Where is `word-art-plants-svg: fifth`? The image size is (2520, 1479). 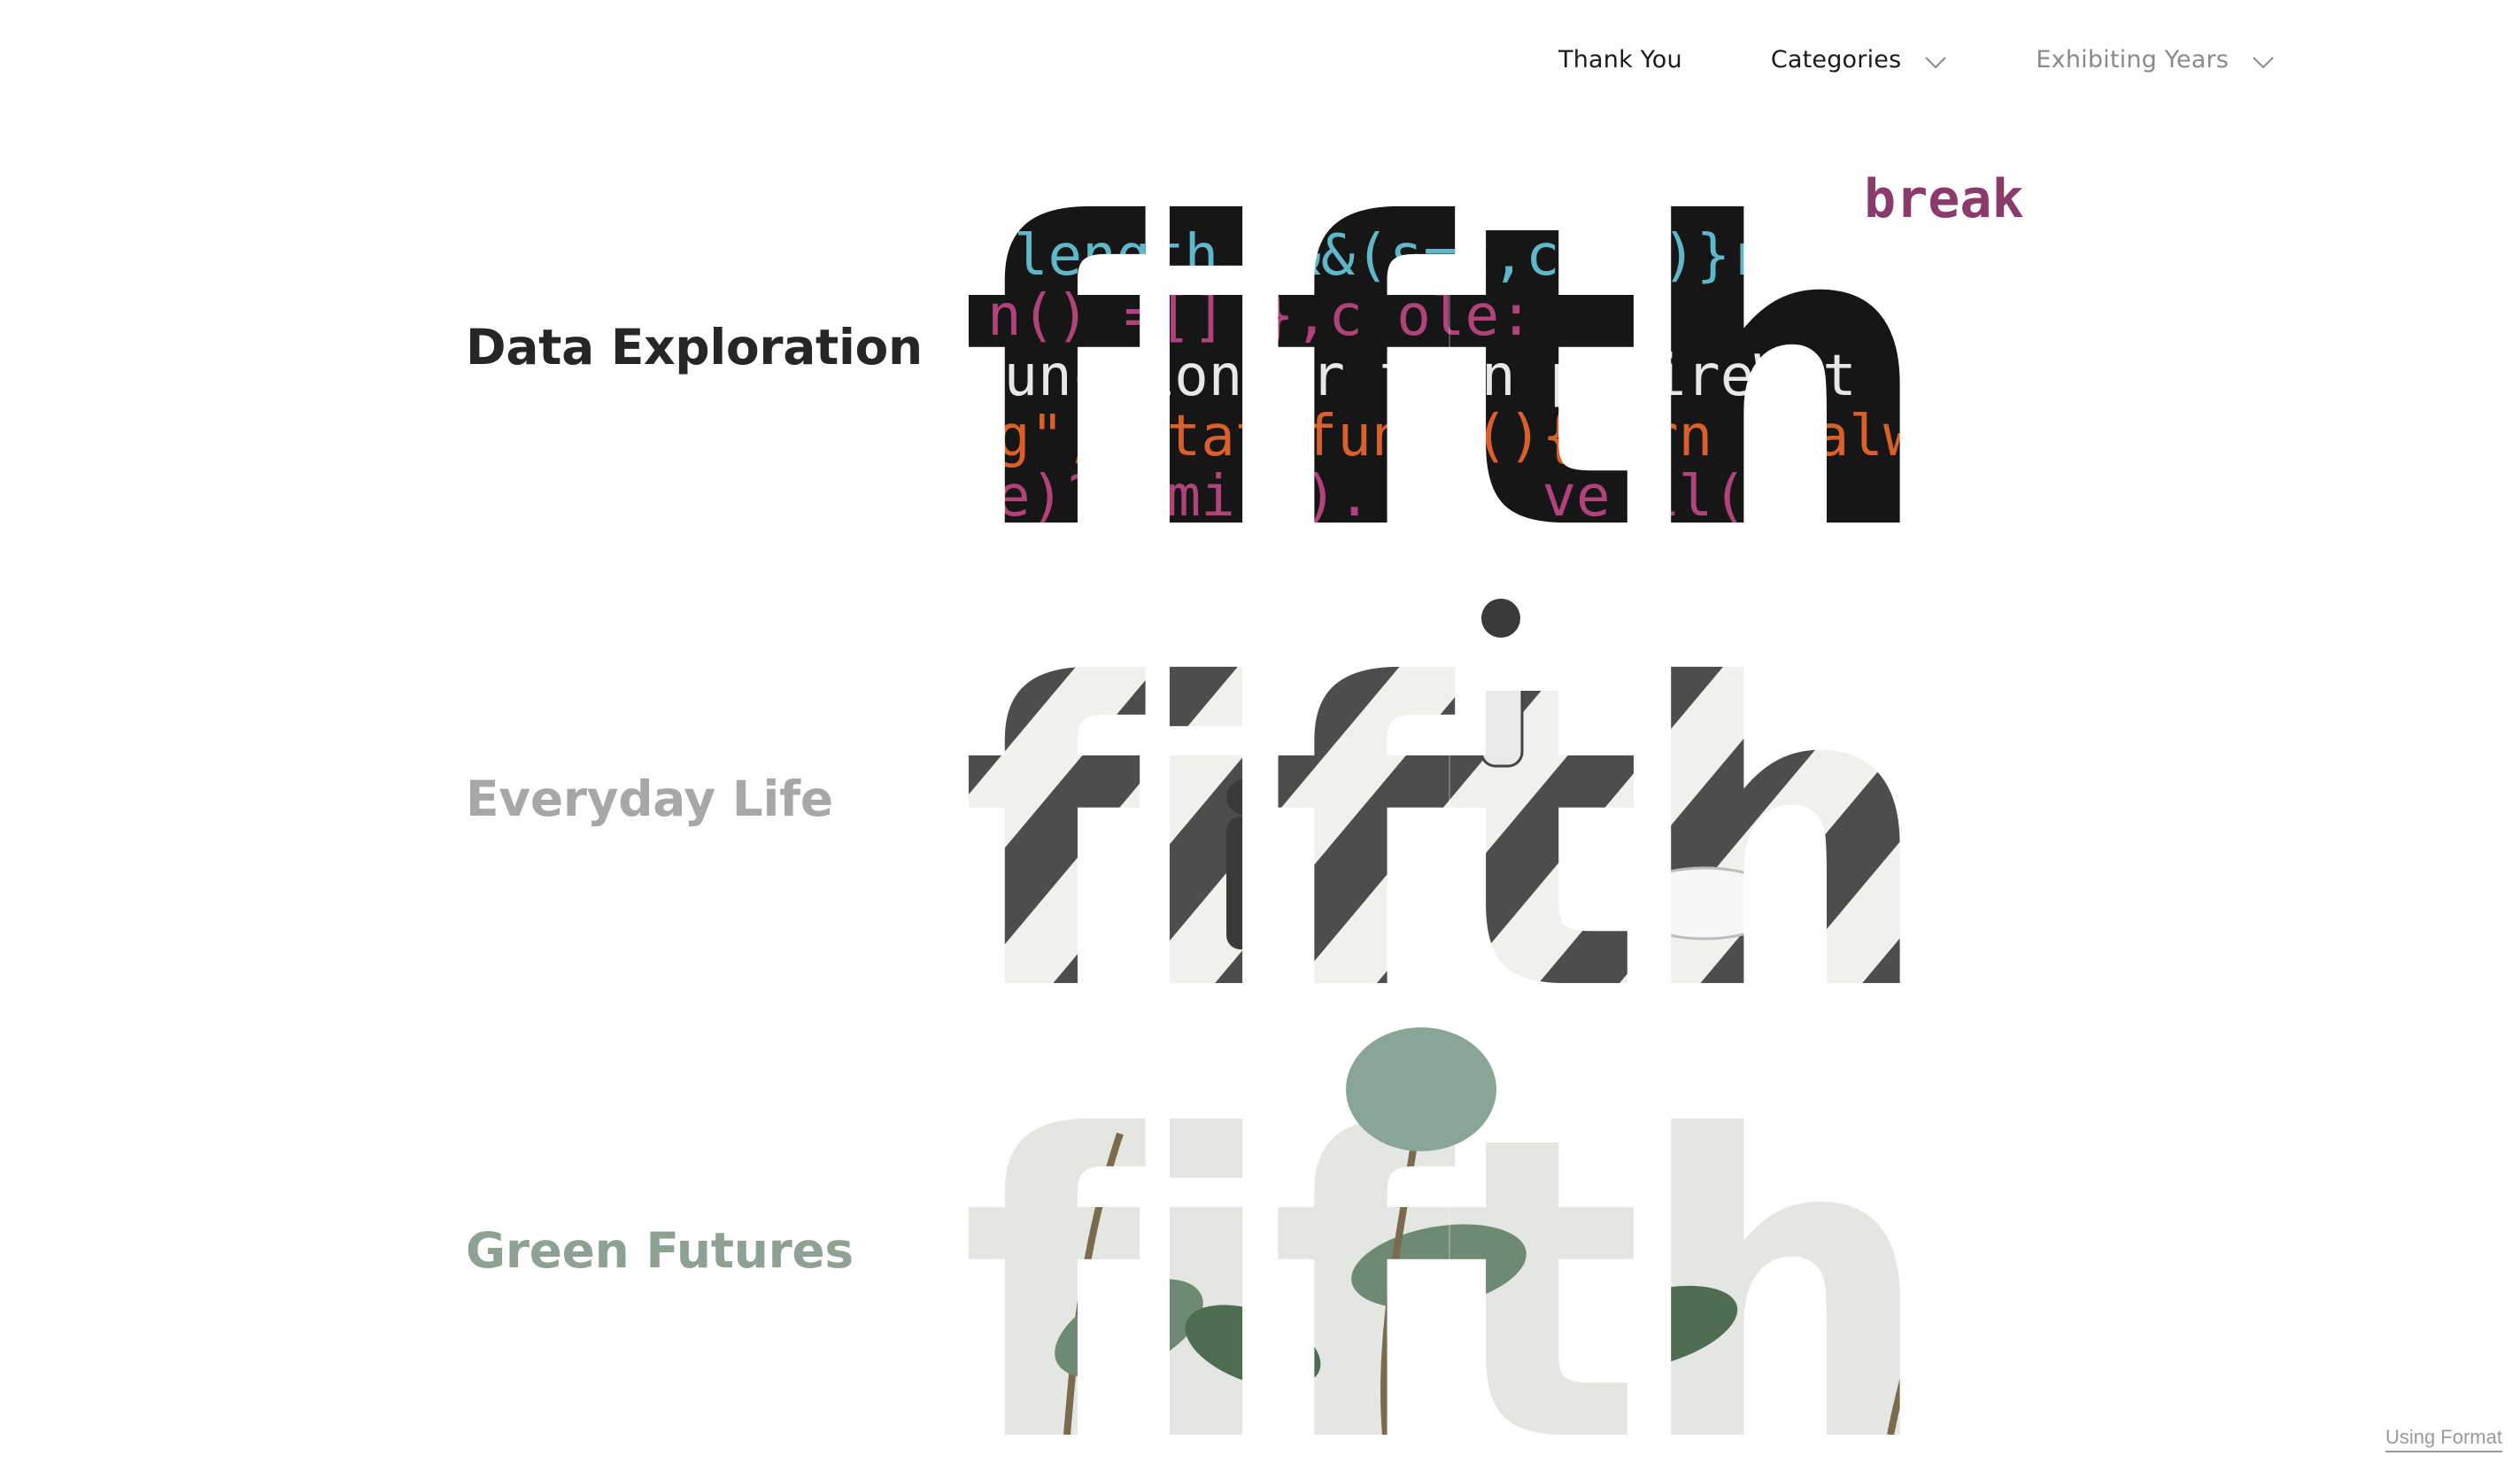 word-art-plants-svg: fifth is located at coordinates (1443, 1231).